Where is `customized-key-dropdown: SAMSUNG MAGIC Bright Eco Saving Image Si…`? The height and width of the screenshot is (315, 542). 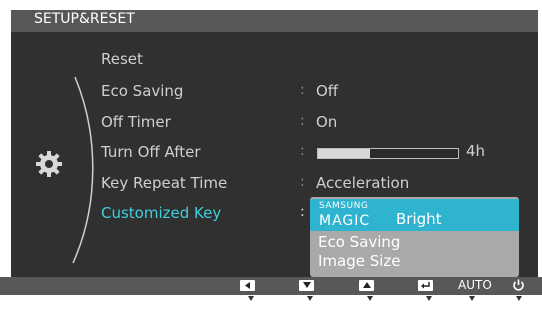
customized-key-dropdown: SAMSUNG MAGIC Bright Eco Saving Image Si… is located at coordinates (414, 237).